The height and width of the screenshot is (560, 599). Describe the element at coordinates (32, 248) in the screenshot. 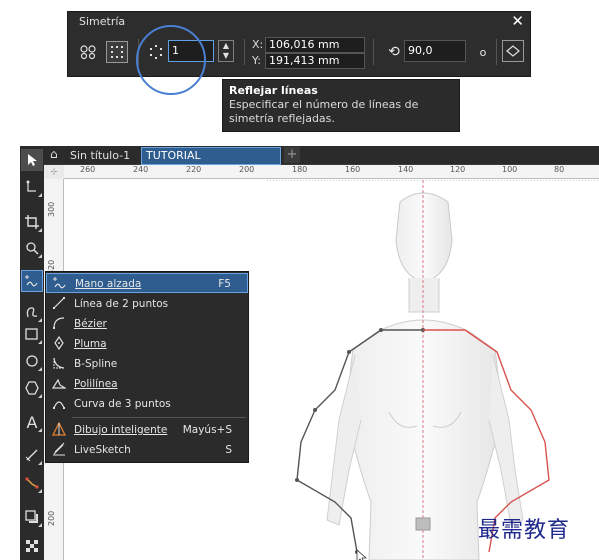

I see `zoom-tool-icon` at that location.